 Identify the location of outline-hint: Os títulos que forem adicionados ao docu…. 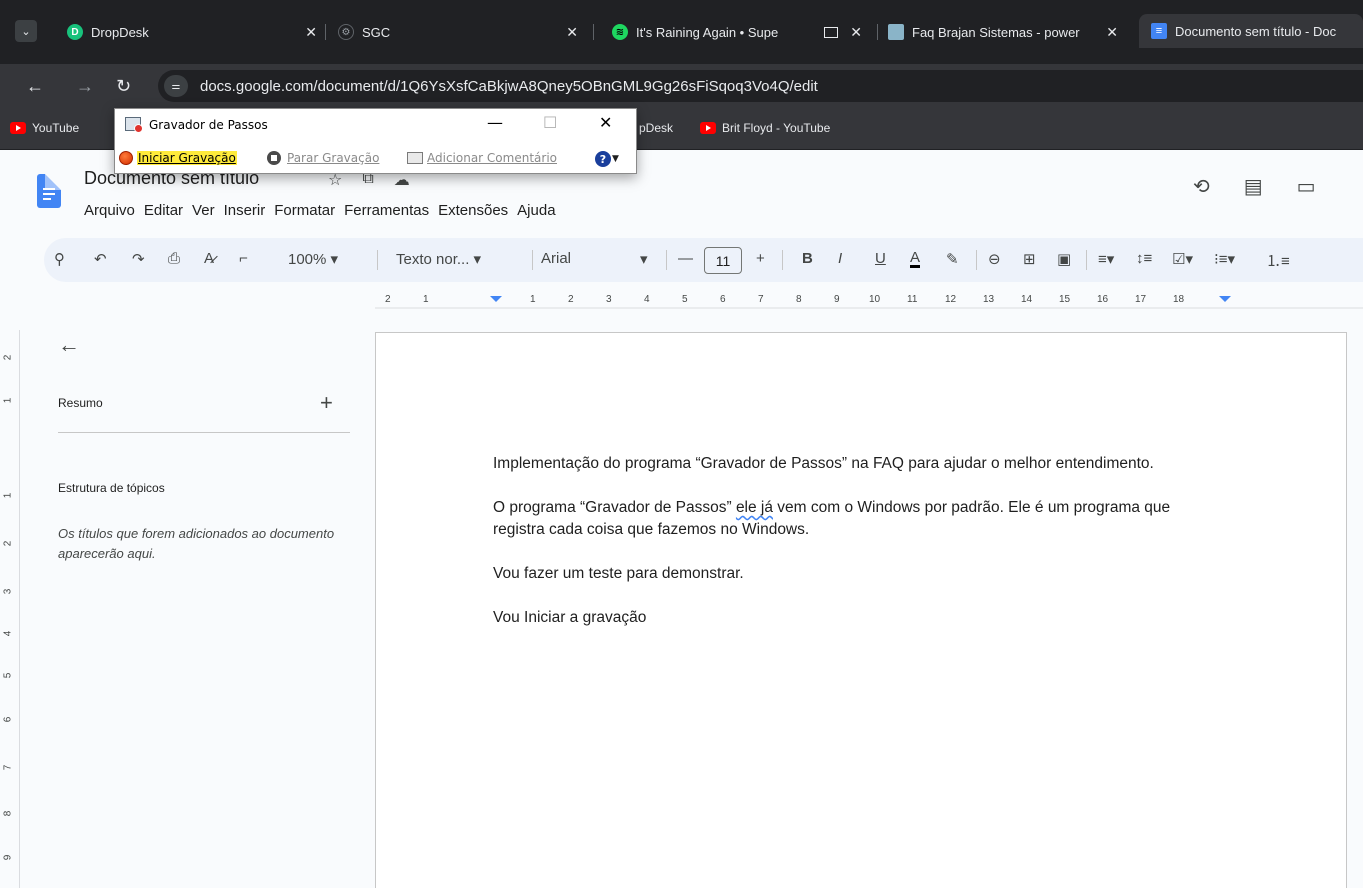
(196, 543).